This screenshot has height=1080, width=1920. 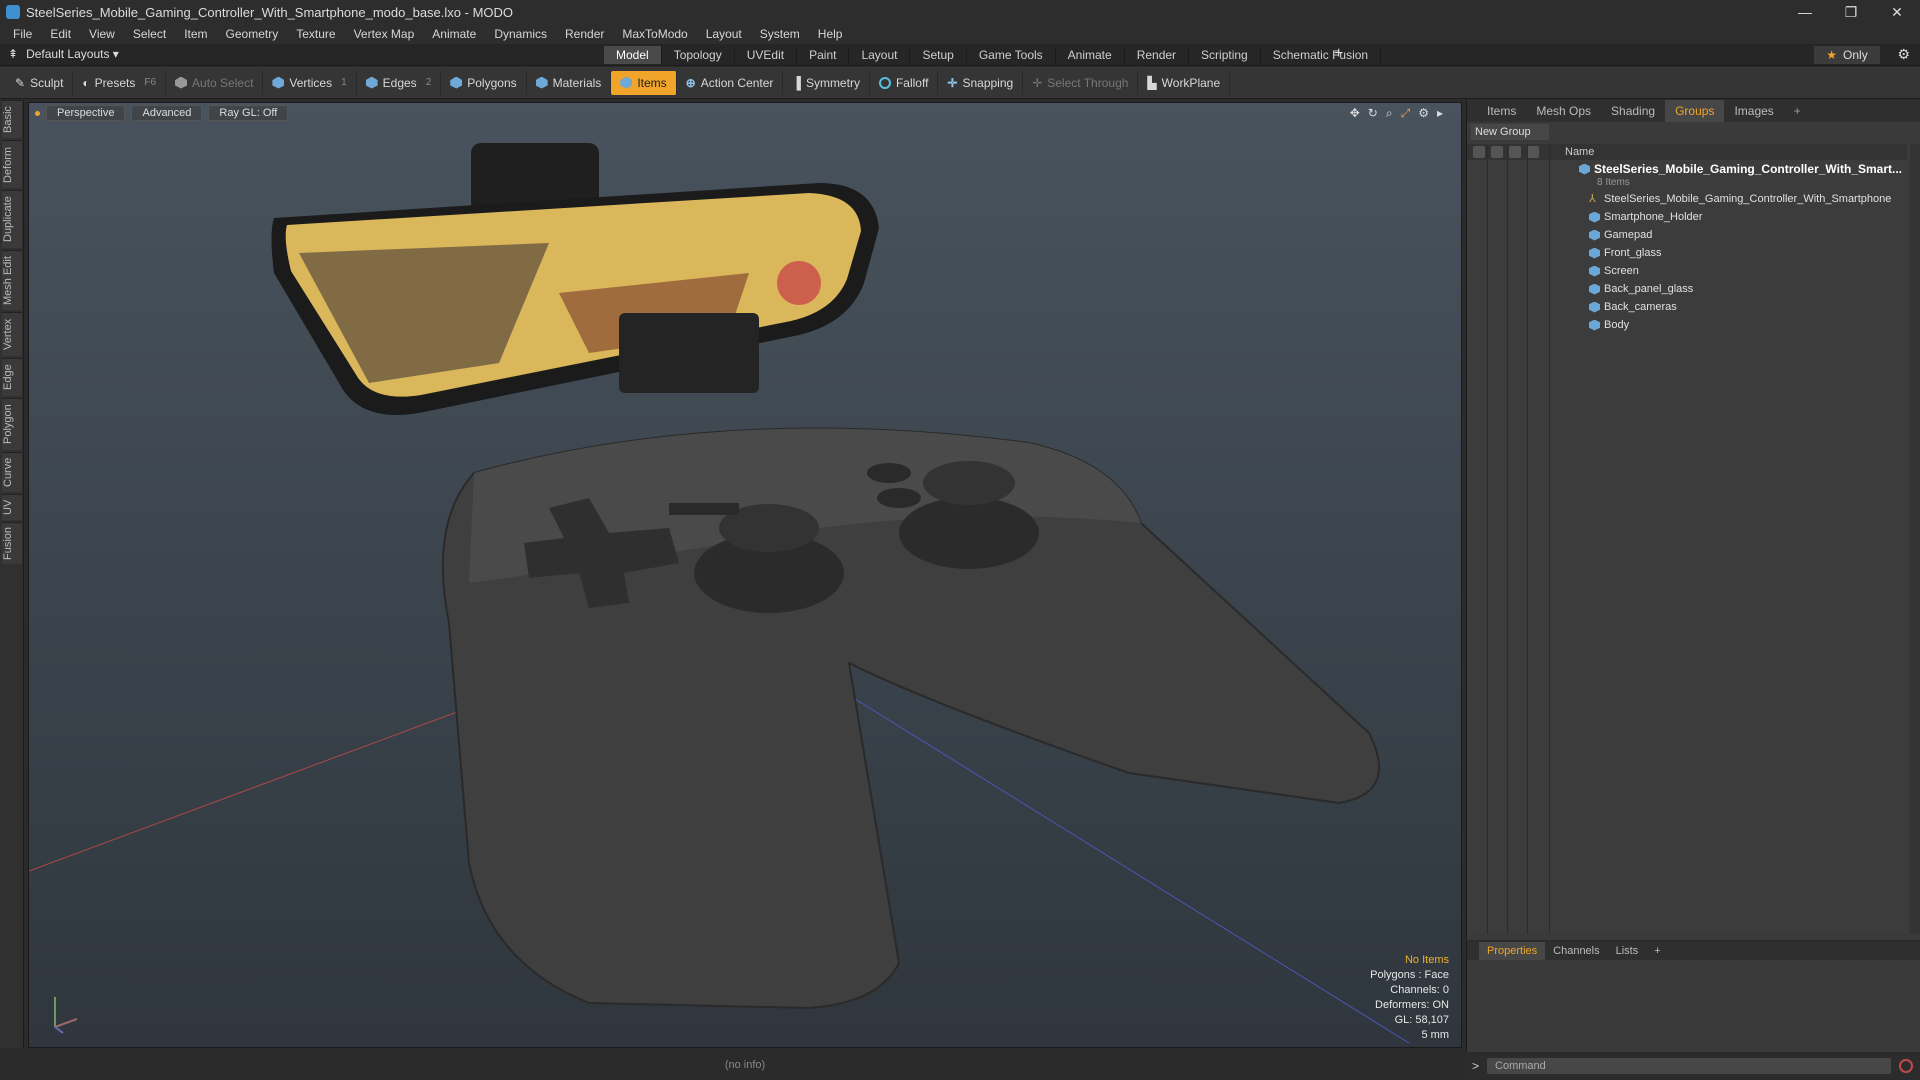 What do you see at coordinates (12, 119) in the screenshot?
I see `tab-basic: Basic` at bounding box center [12, 119].